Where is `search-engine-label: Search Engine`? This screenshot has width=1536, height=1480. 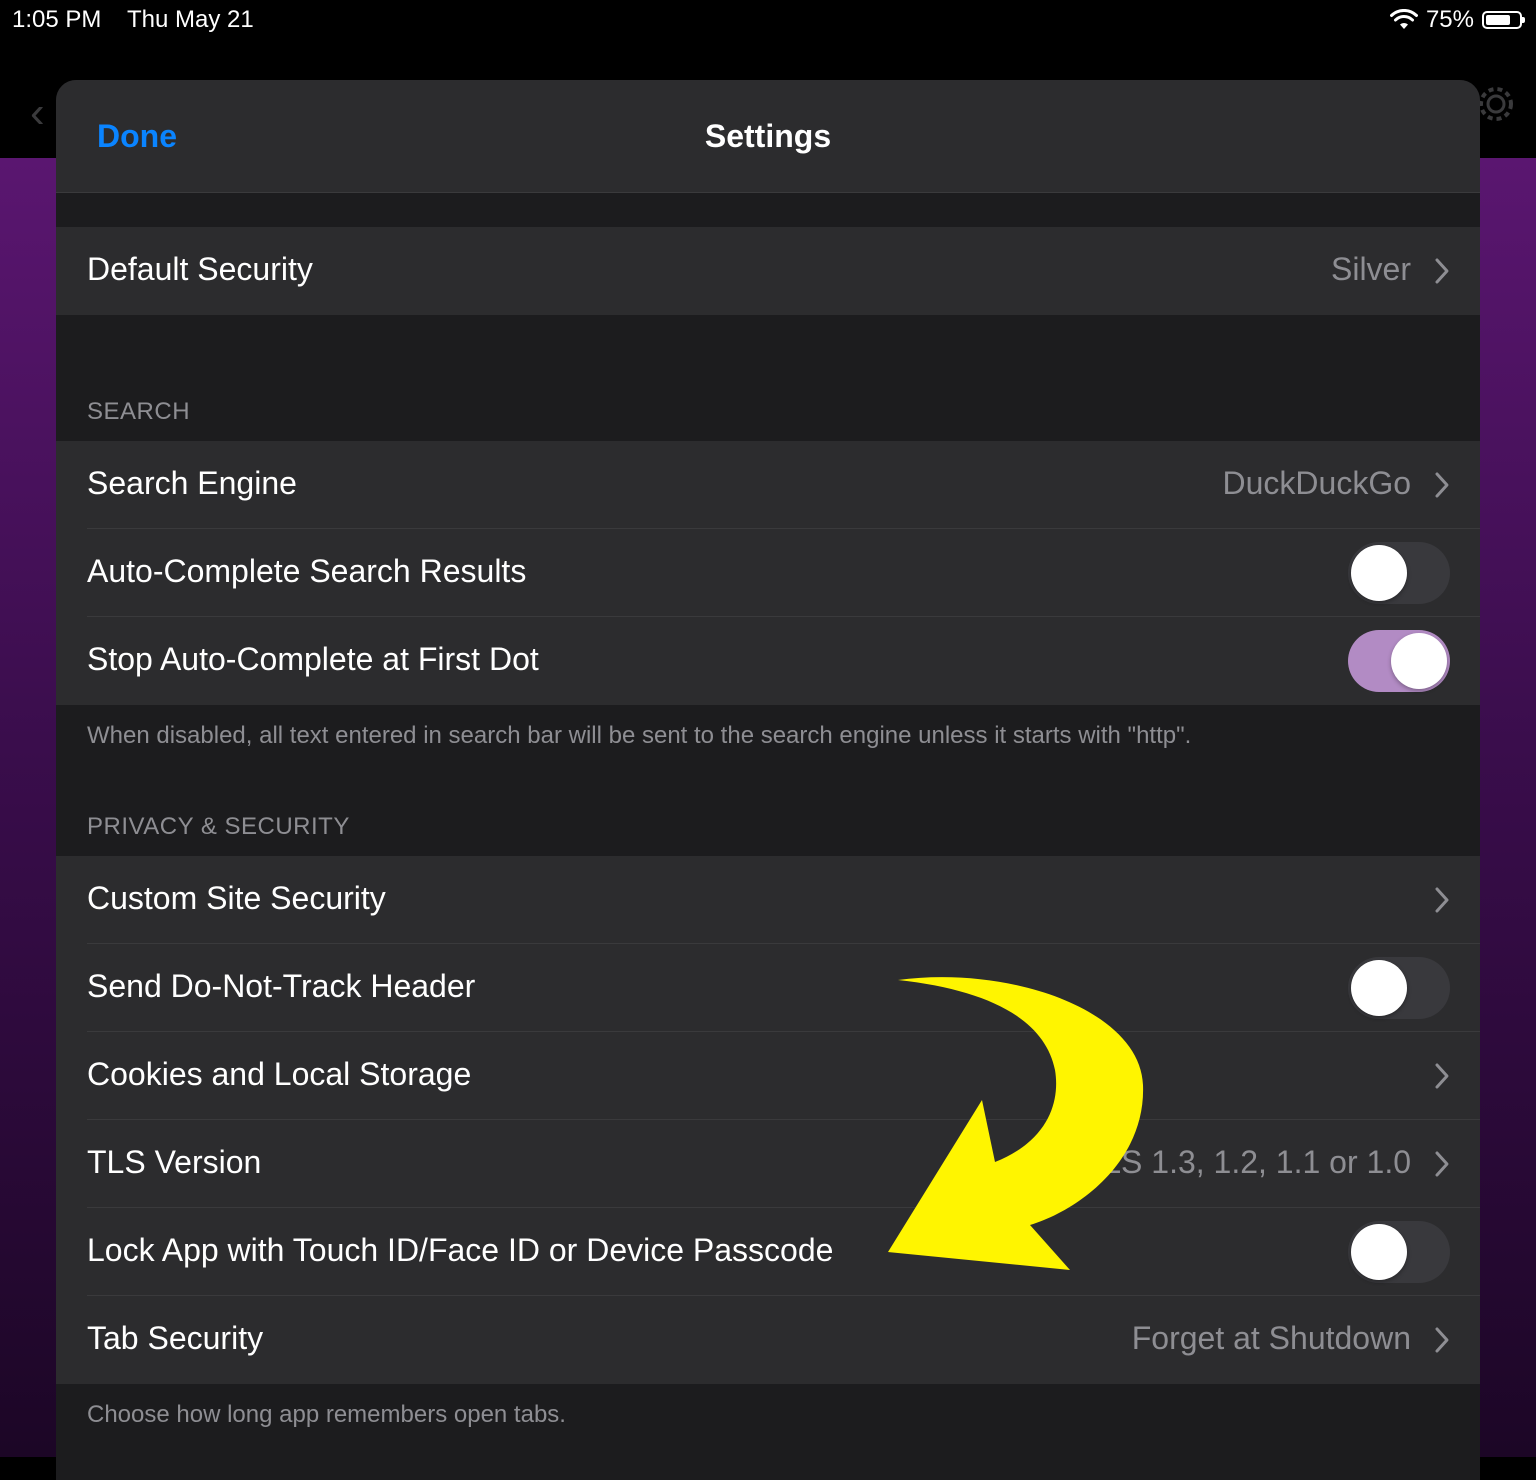
search-engine-label: Search Engine is located at coordinates (192, 483).